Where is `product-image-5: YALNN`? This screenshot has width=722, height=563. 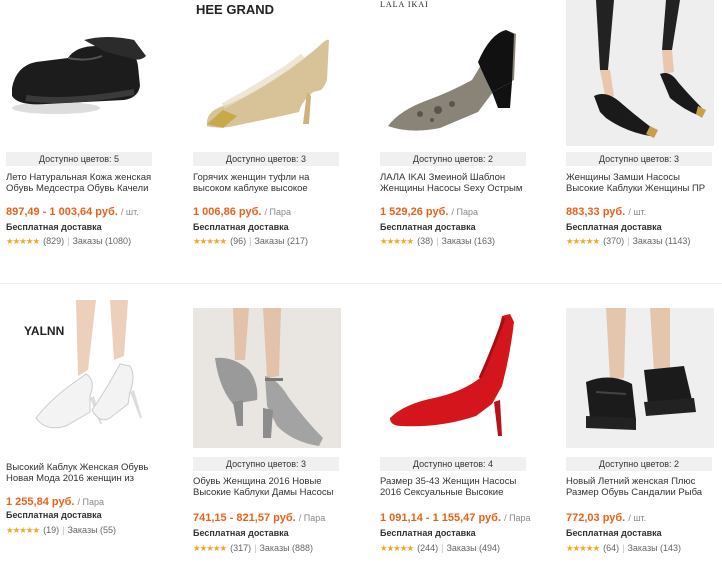 product-image-5: YALNN is located at coordinates (80, 375).